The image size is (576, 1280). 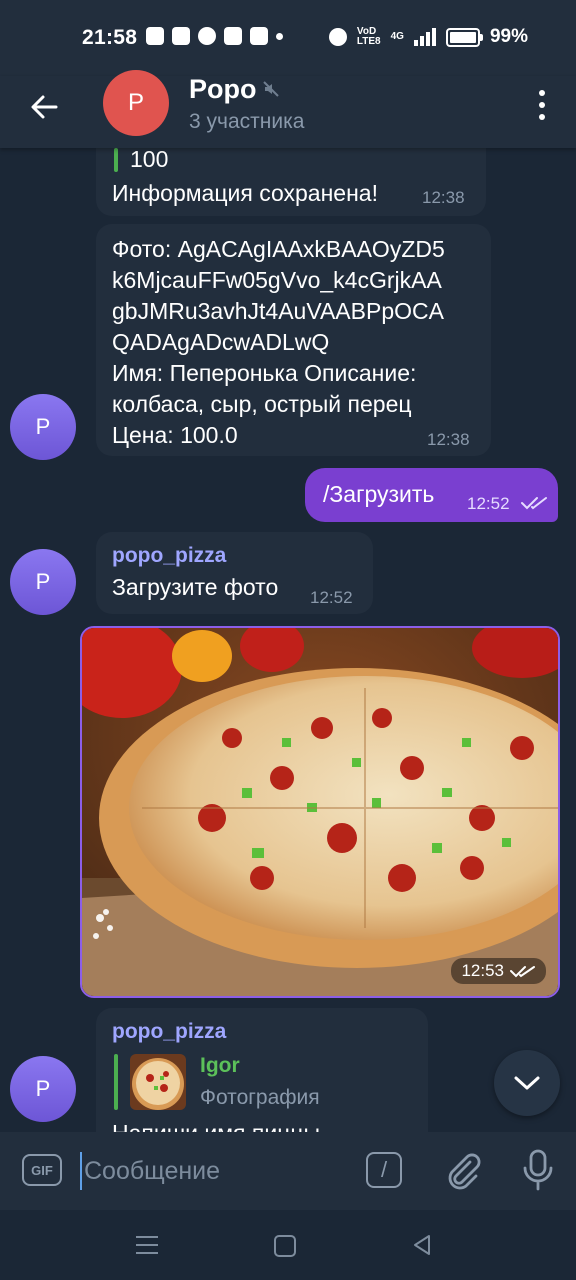 What do you see at coordinates (464, 37) in the screenshot?
I see `battery-icon` at bounding box center [464, 37].